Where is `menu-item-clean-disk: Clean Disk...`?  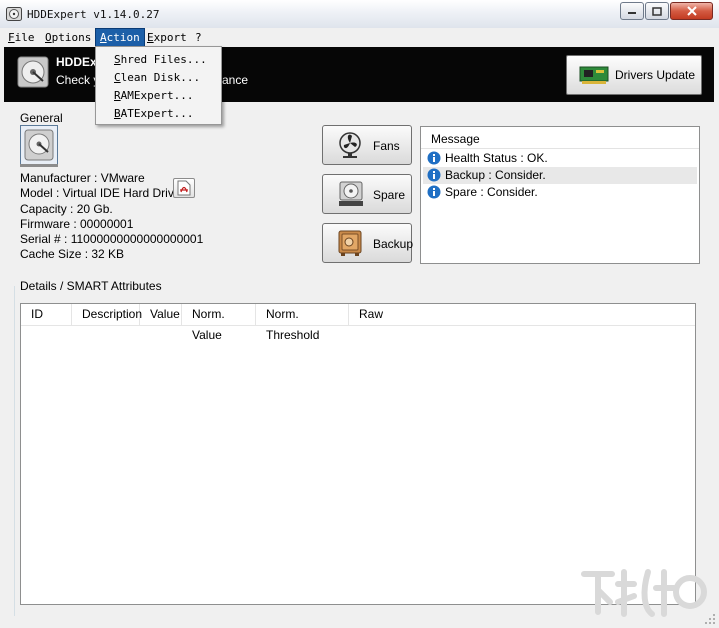
menu-item-clean-disk: Clean Disk... is located at coordinates (157, 77).